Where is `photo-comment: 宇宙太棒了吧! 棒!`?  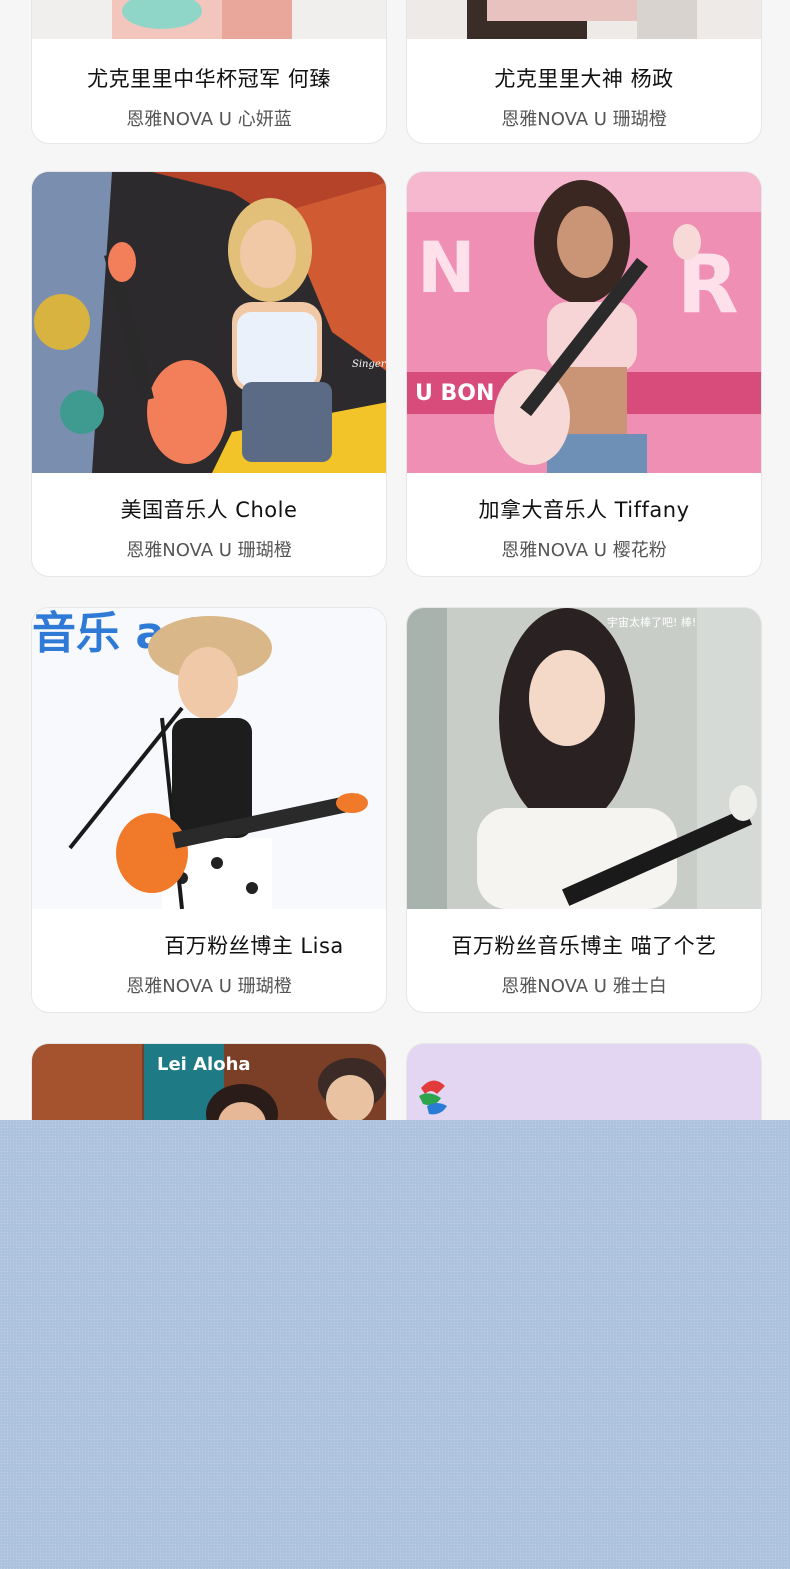 photo-comment: 宇宙太棒了吧! 棒! is located at coordinates (651, 622).